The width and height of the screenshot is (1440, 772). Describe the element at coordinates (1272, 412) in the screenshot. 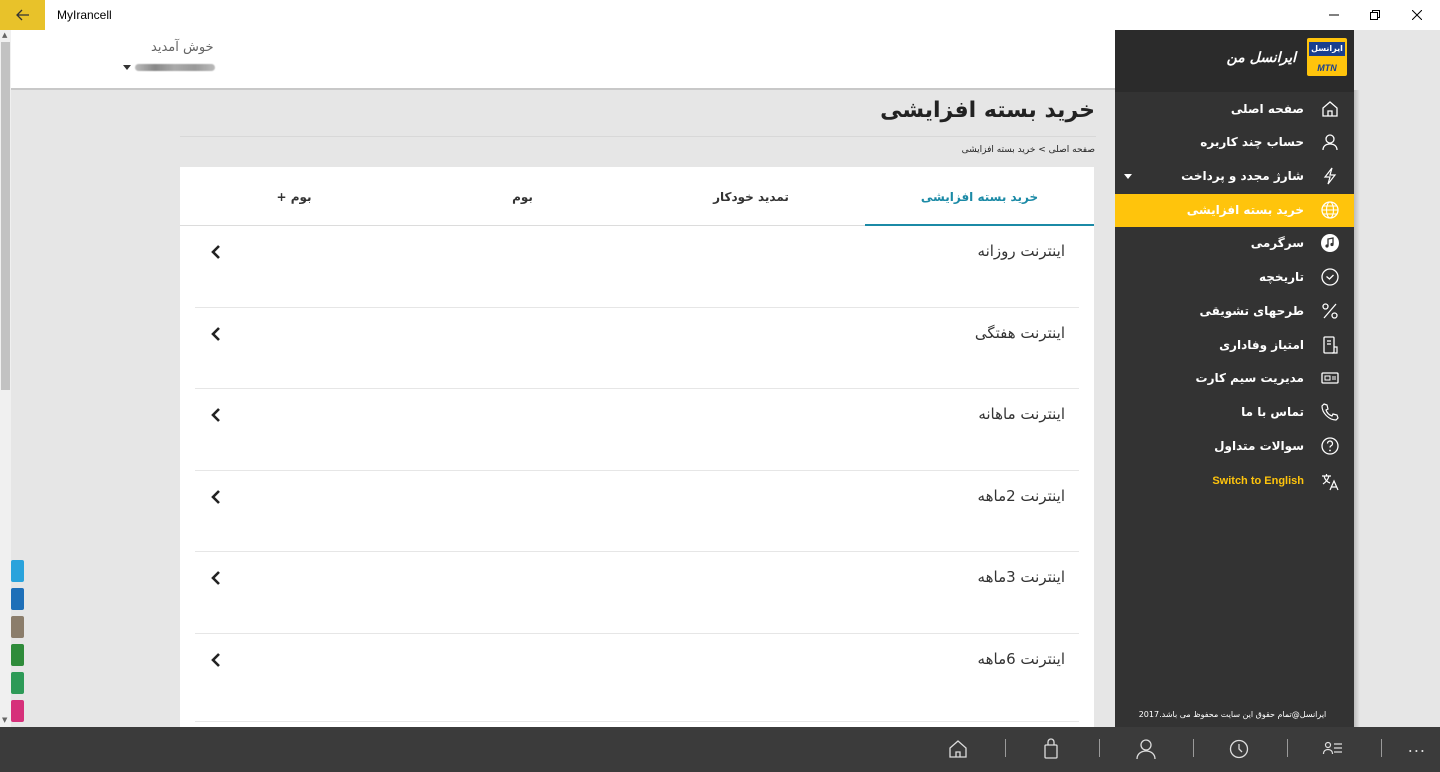

I see `sidebar-item-label: تماس با ما` at that location.